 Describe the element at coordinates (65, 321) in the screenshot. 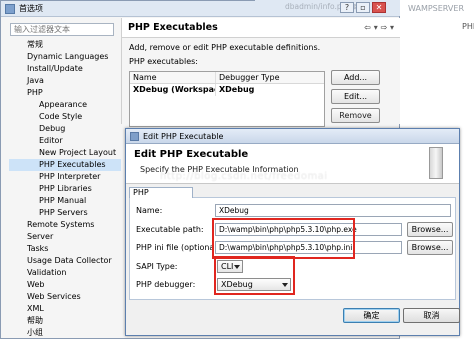

I see `tree-item: 帮助` at that location.